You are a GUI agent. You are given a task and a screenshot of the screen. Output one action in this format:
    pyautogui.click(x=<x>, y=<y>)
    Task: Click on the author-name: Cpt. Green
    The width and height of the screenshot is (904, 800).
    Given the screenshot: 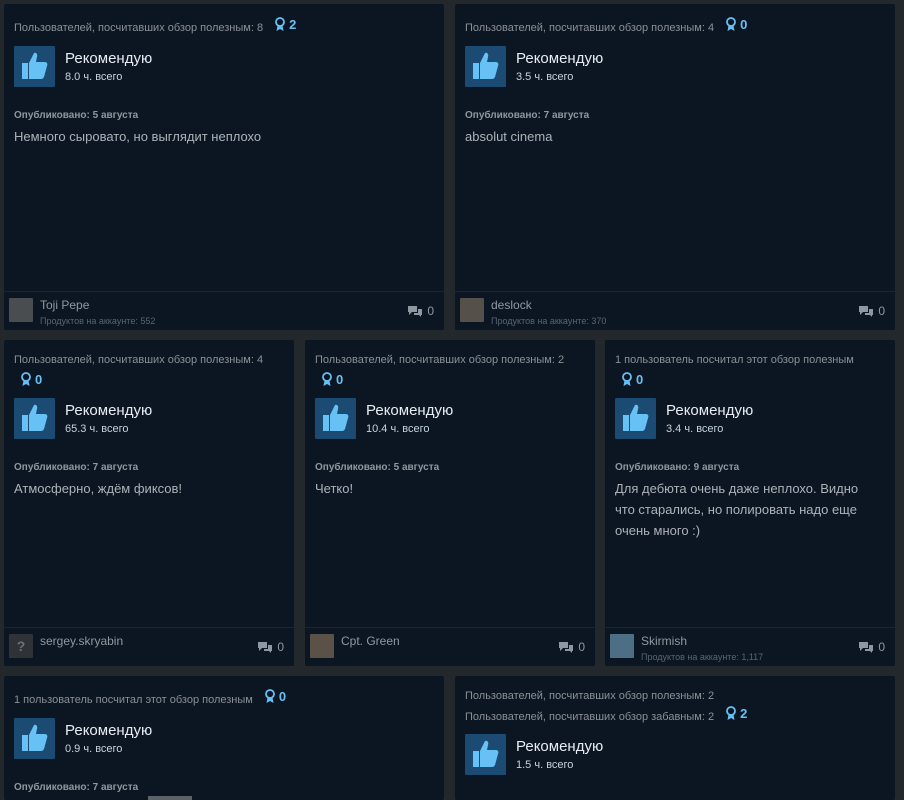 What is the action you would take?
    pyautogui.click(x=370, y=641)
    